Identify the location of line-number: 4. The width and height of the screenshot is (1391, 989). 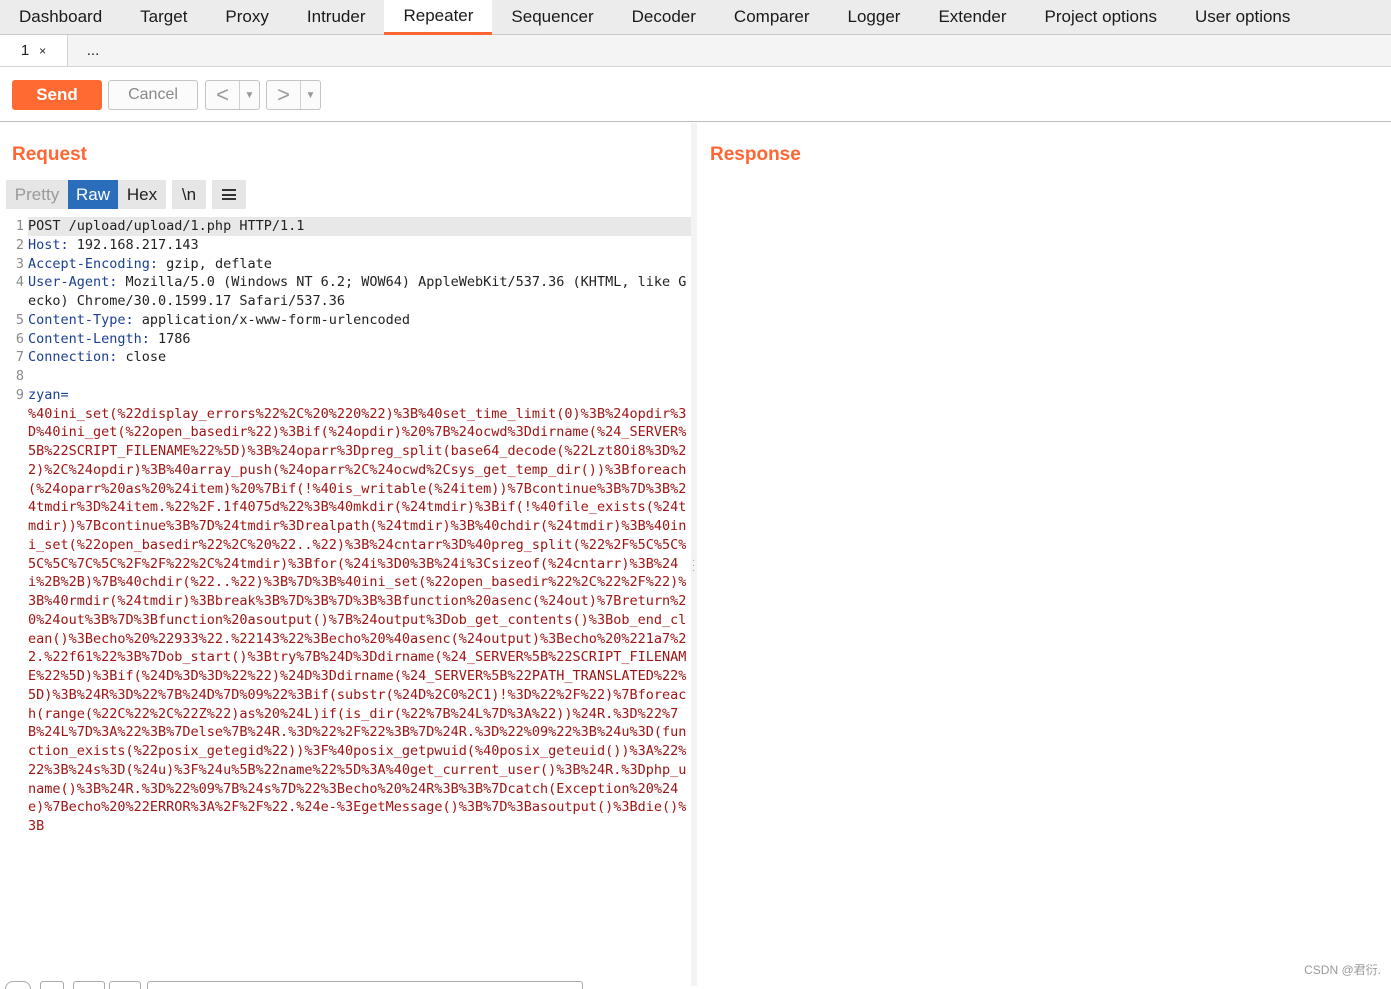
(14, 292).